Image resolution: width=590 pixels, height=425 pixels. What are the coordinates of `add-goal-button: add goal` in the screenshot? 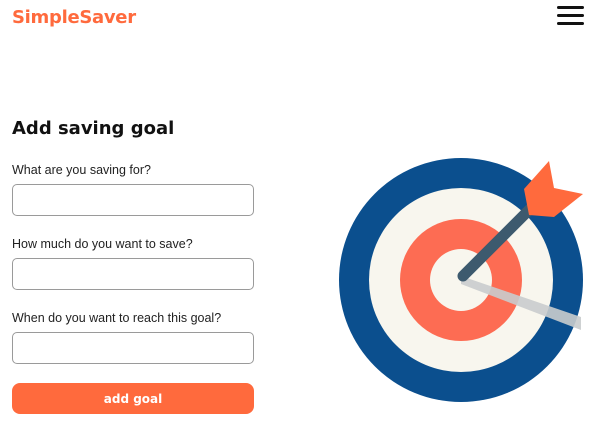 It's located at (133, 398).